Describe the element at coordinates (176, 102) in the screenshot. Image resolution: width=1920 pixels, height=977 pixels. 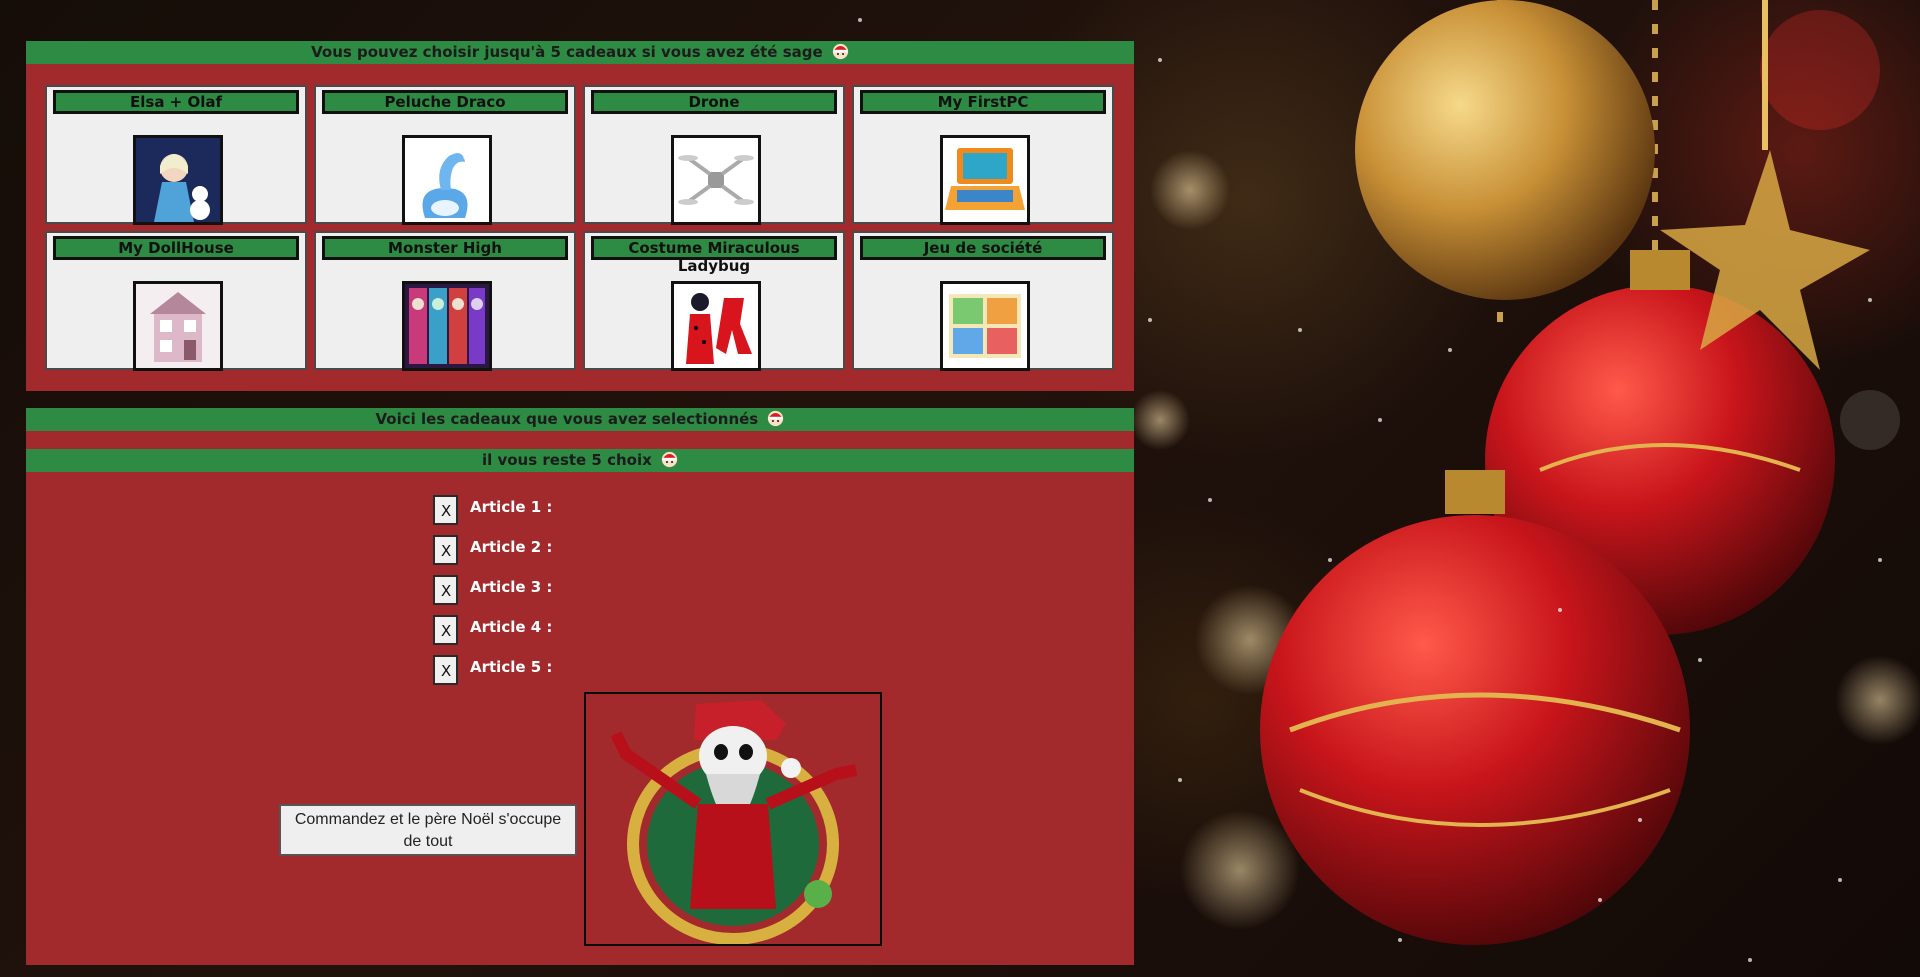
I see `gift-card-title: Elsa + Olaf` at that location.